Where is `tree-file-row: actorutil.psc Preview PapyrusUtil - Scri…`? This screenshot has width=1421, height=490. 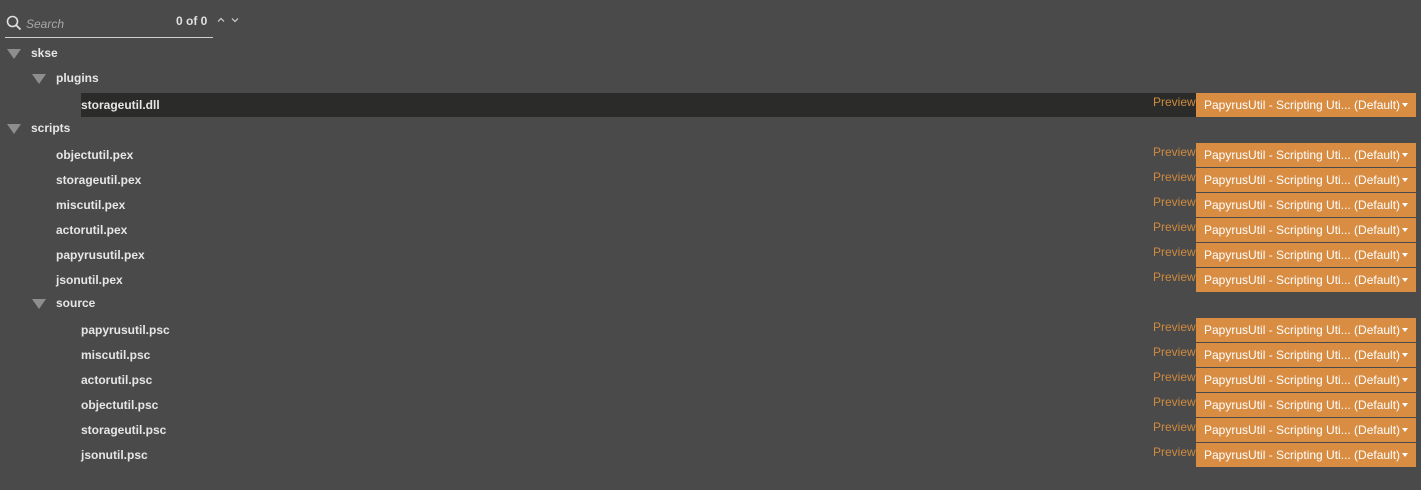 tree-file-row: actorutil.psc Preview PapyrusUtil - Scri… is located at coordinates (710, 380).